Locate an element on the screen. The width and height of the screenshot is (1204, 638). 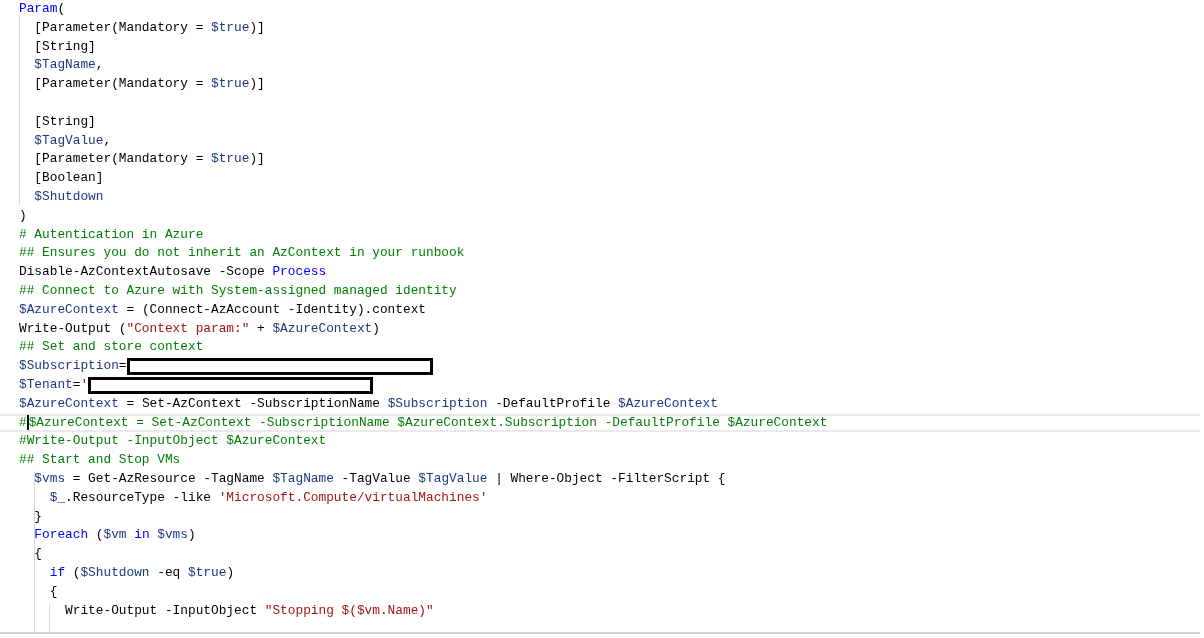
code-line: Param( is located at coordinates (42, 9).